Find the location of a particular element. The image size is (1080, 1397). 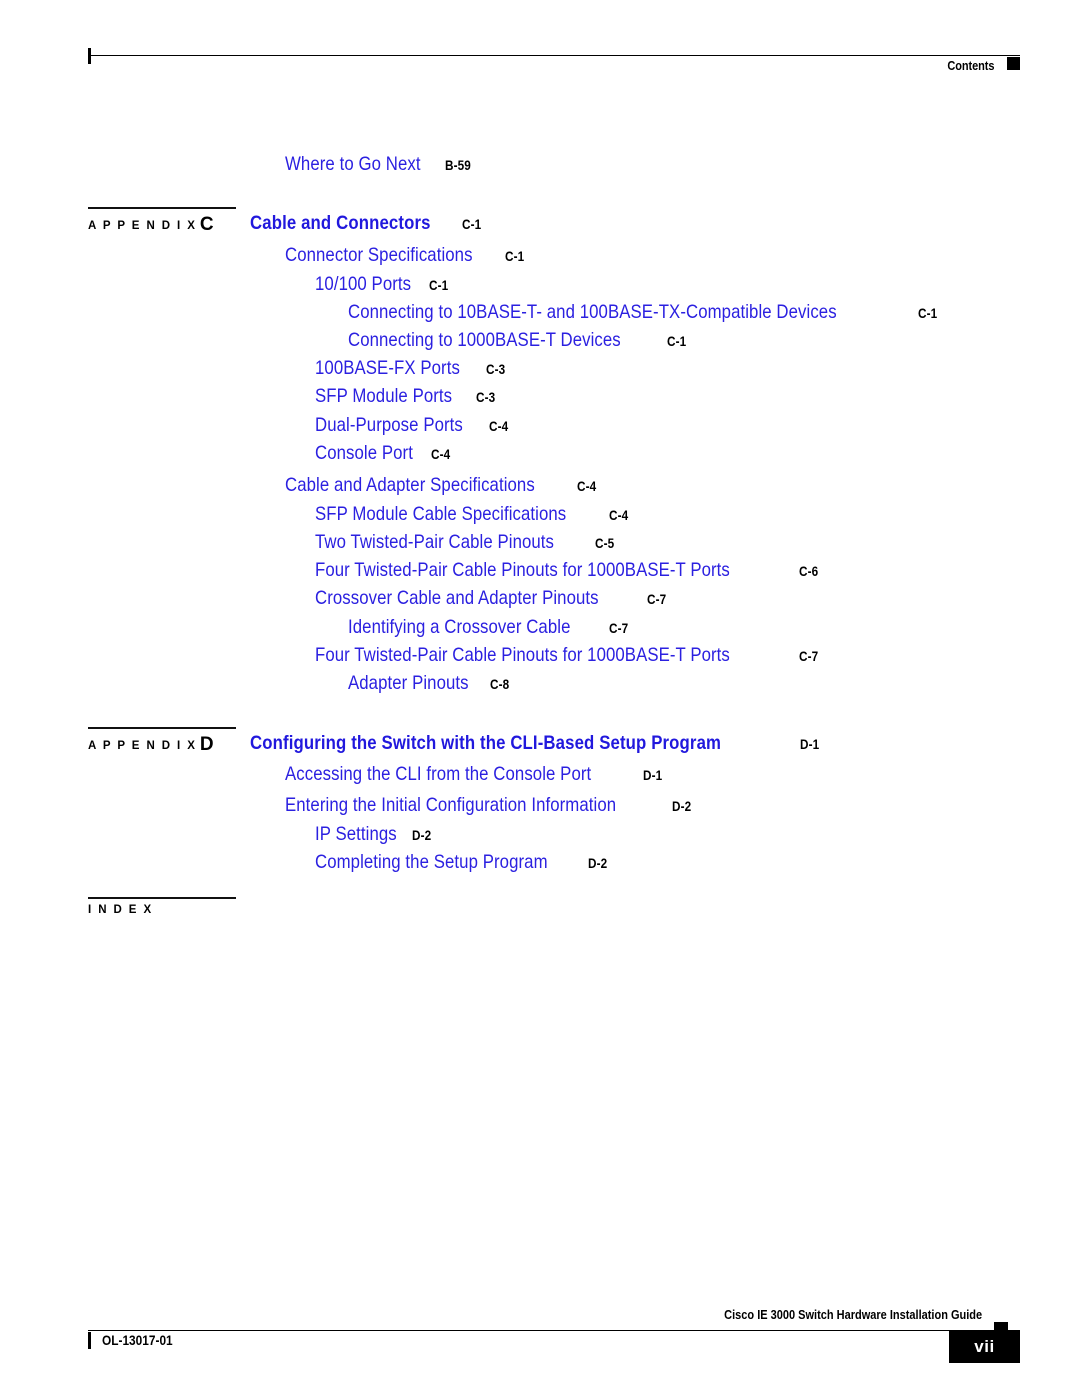

toc-entry-page-number: C-5 is located at coordinates (604, 543).